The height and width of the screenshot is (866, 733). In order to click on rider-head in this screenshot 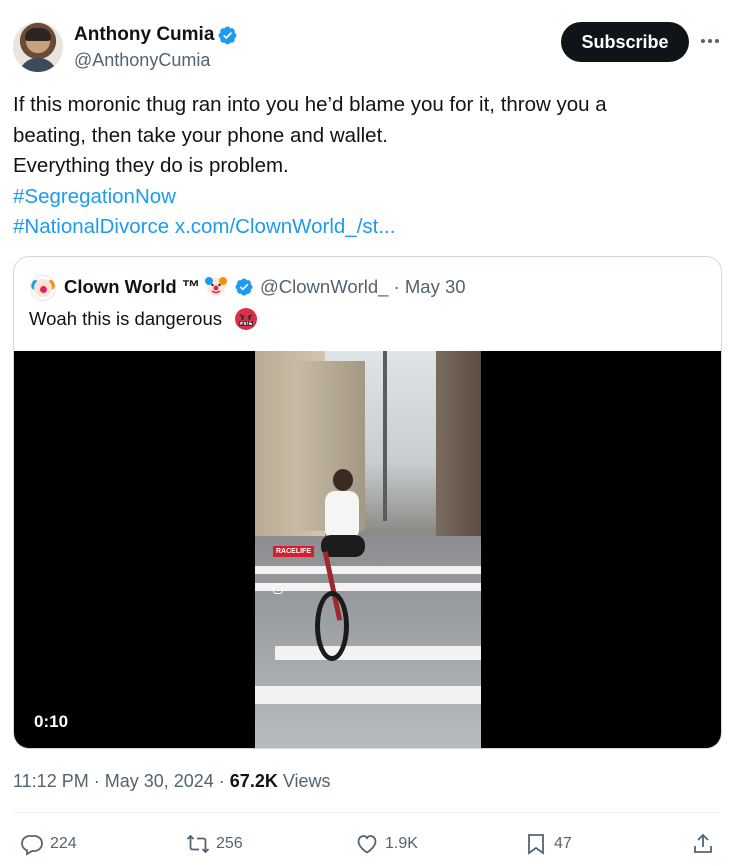, I will do `click(343, 480)`.